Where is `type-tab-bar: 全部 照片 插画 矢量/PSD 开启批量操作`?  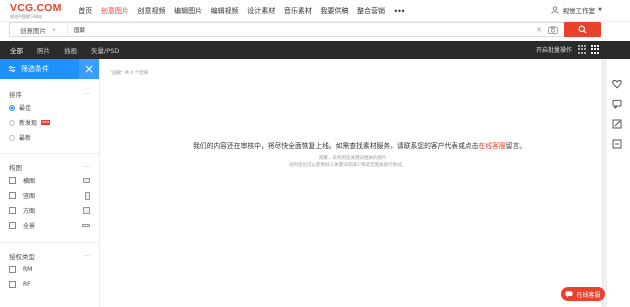 type-tab-bar: 全部 照片 插画 矢量/PSD 开启批量操作 is located at coordinates (315, 50).